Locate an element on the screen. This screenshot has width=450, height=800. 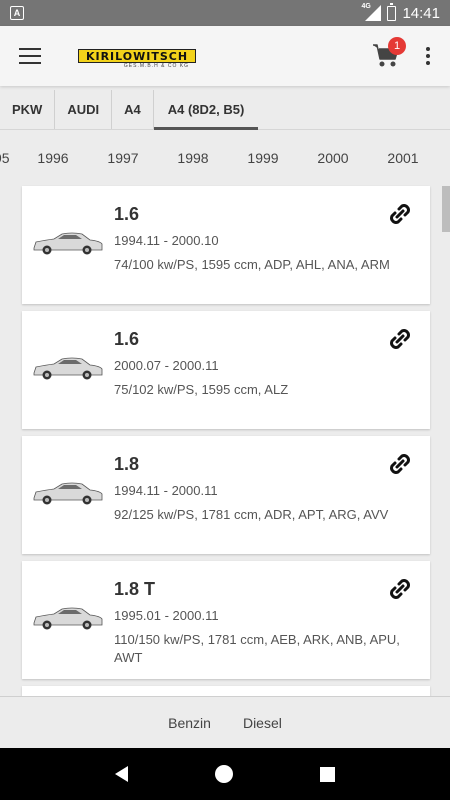
breadcrumb-a4: A4 is located at coordinates (132, 109).